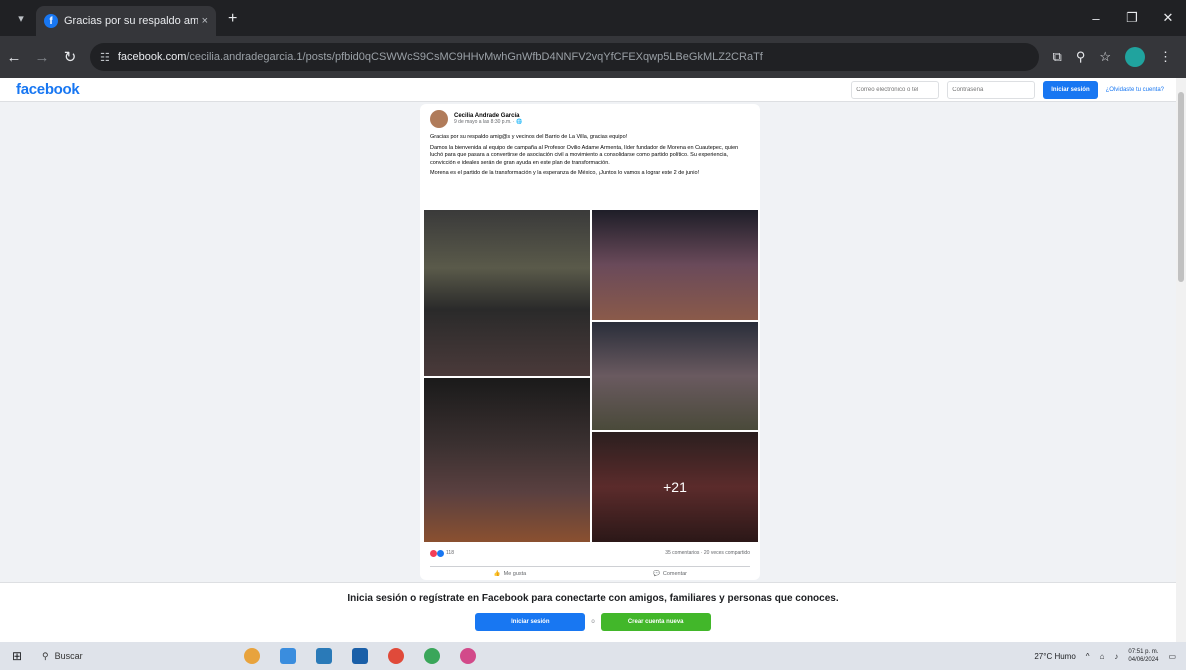 The height and width of the screenshot is (670, 1186). What do you see at coordinates (131, 21) in the screenshot?
I see `tab-title: Gracias por su respaldo amig©` at bounding box center [131, 21].